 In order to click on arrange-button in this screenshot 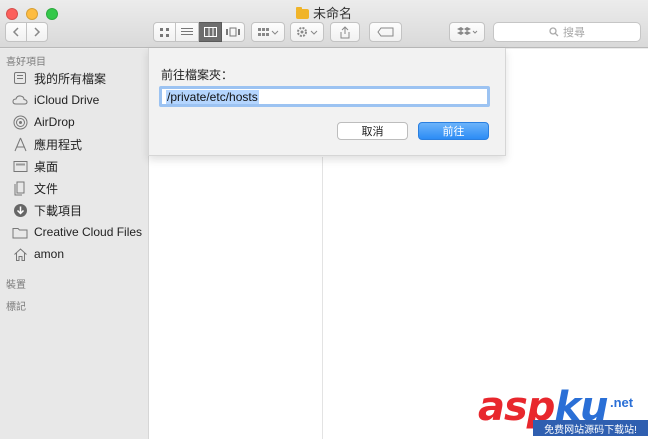, I will do `click(268, 32)`.